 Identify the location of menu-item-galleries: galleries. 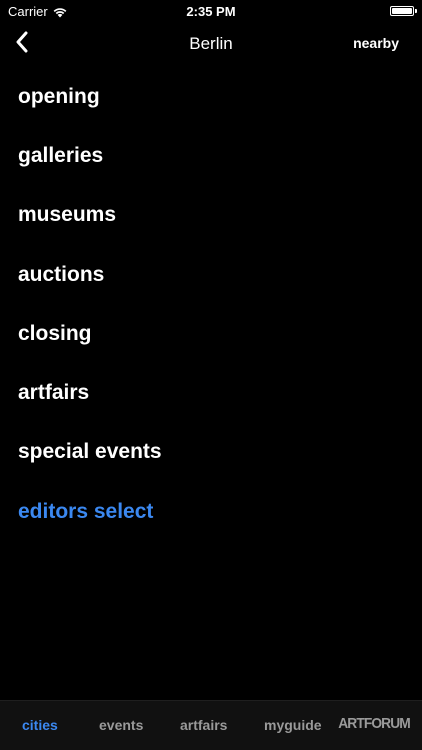
(211, 155).